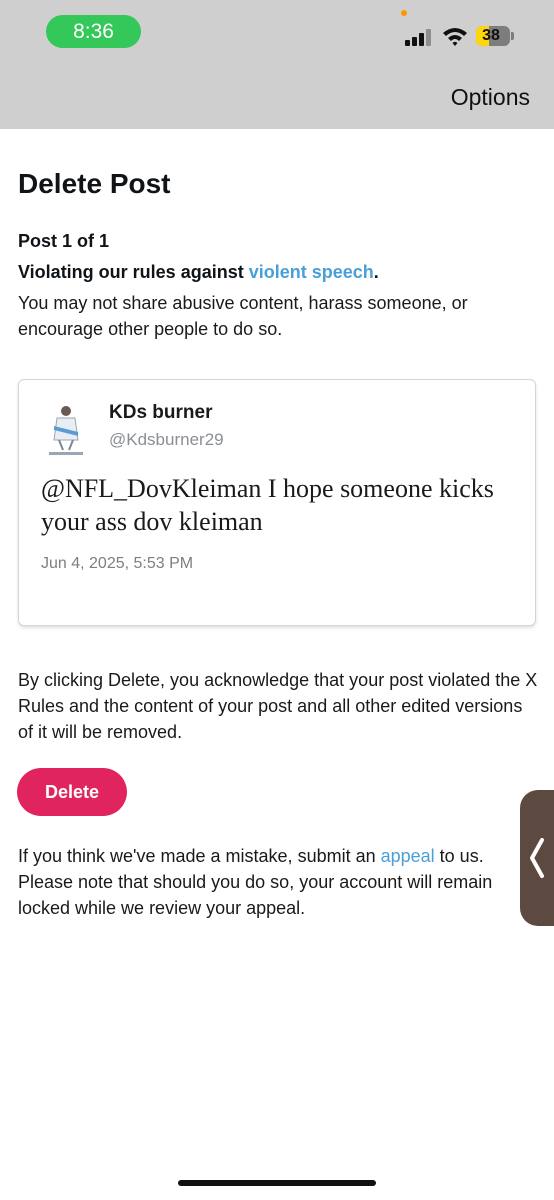  Describe the element at coordinates (419, 37) in the screenshot. I see `signal-icon` at that location.